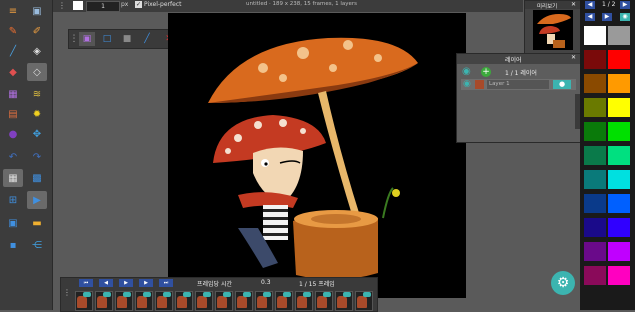 Image resolution: width=635 pixels, height=312 pixels. What do you see at coordinates (37, 178) in the screenshot?
I see `tiles-icon: ▩` at bounding box center [37, 178].